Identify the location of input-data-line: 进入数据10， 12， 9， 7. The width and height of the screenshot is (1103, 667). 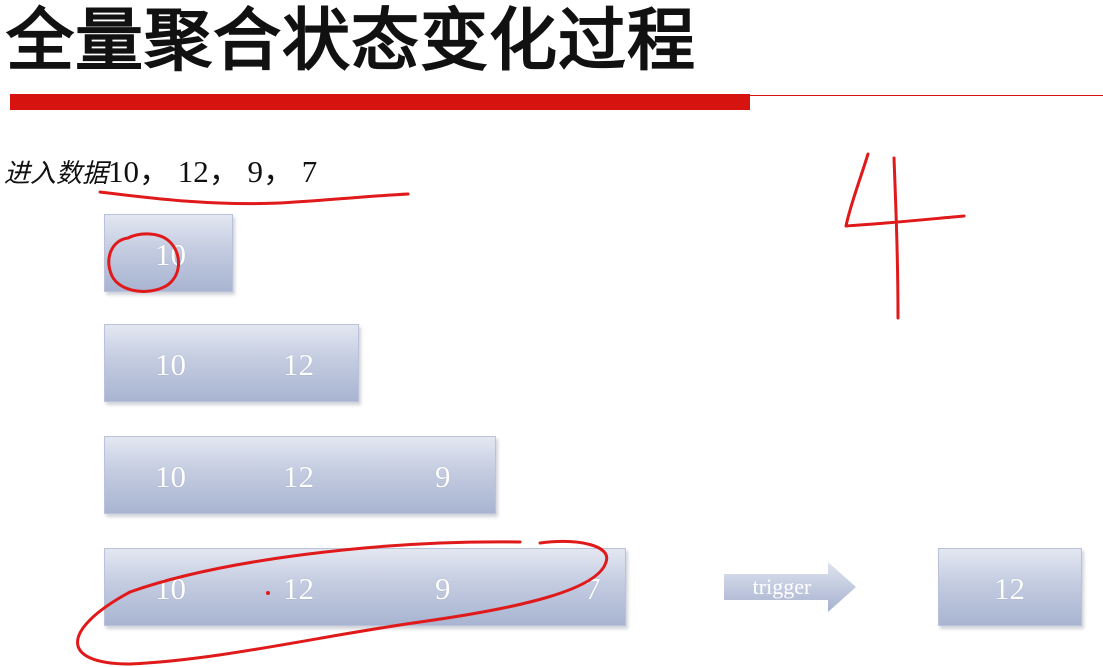
(160, 168).